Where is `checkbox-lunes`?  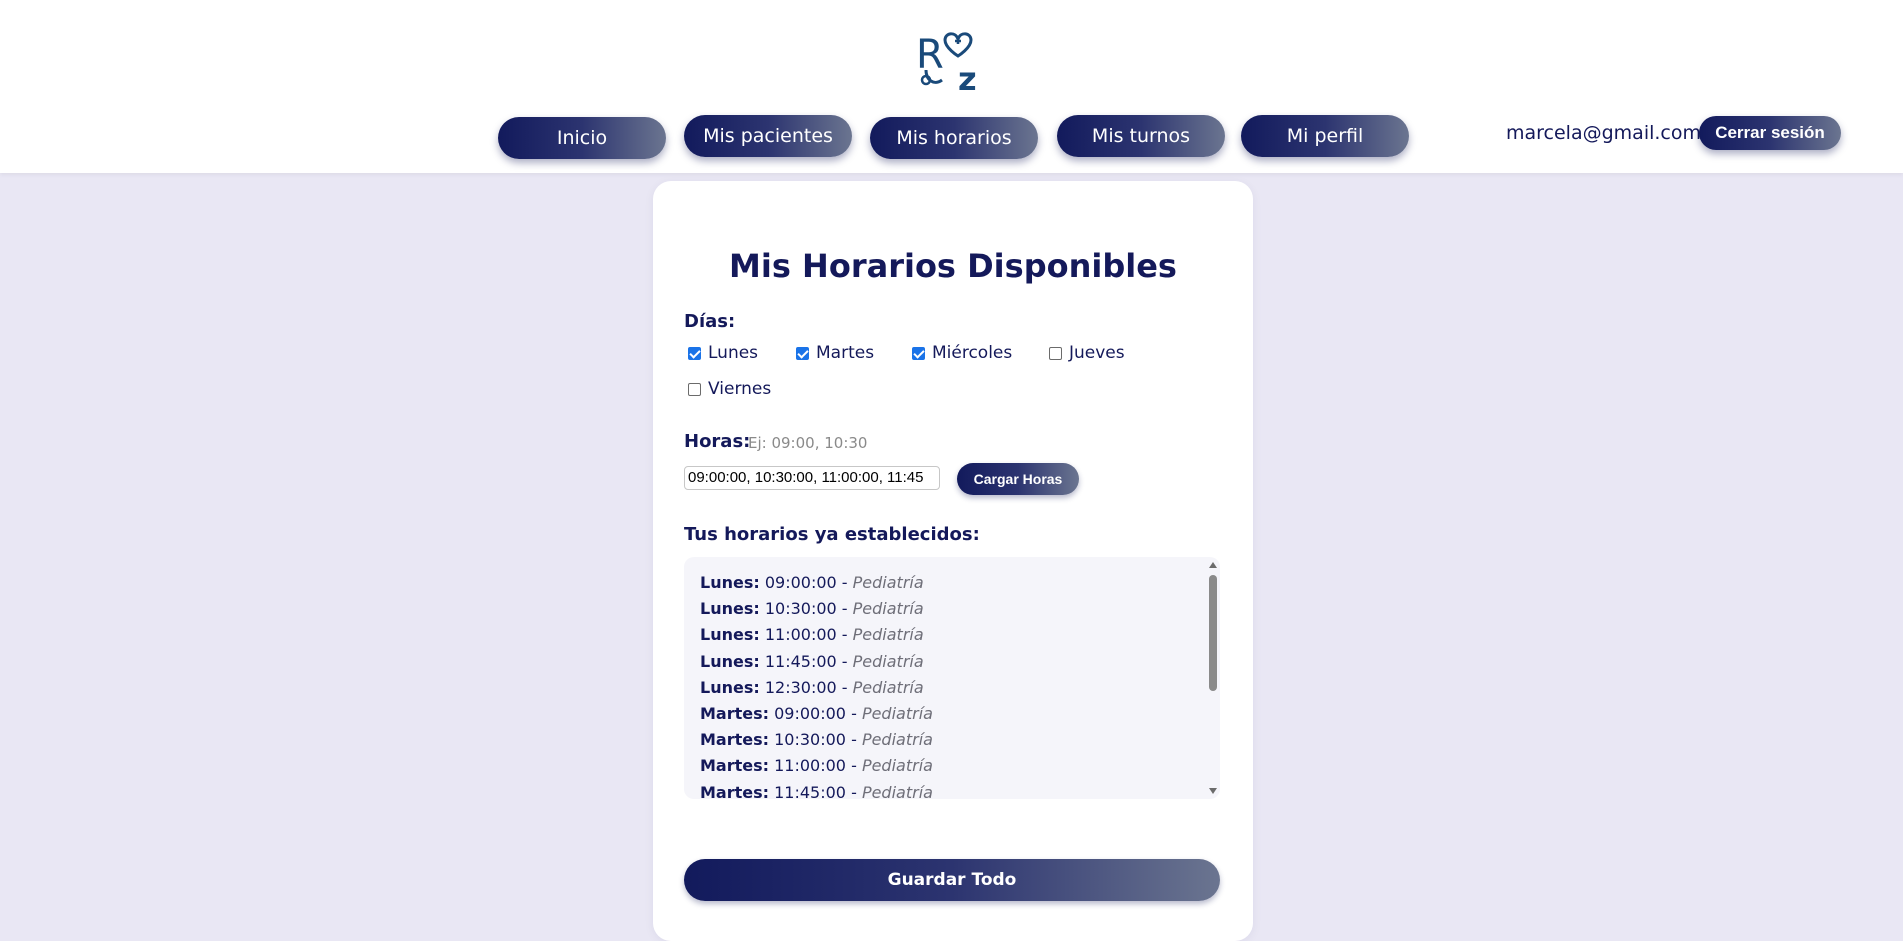 checkbox-lunes is located at coordinates (694, 353).